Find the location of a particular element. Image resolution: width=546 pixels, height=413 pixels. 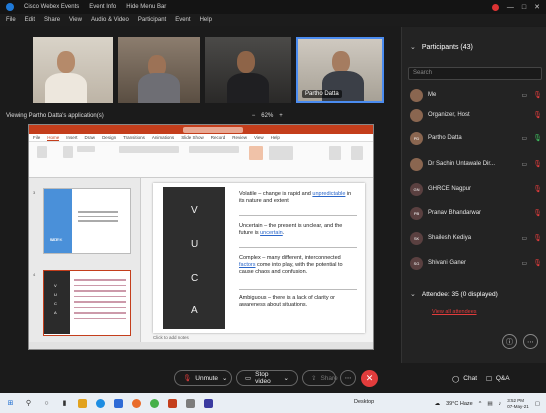

arrange-icon is located at coordinates (281, 153).